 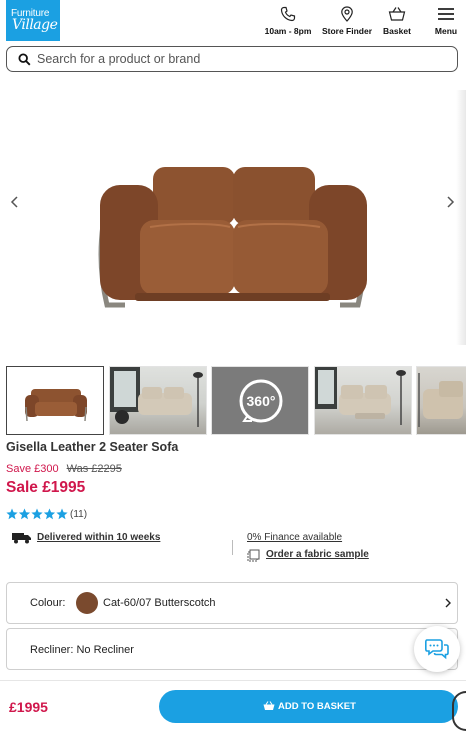 I want to click on opening-hours-link: 10am - 8pm, so click(x=288, y=22).